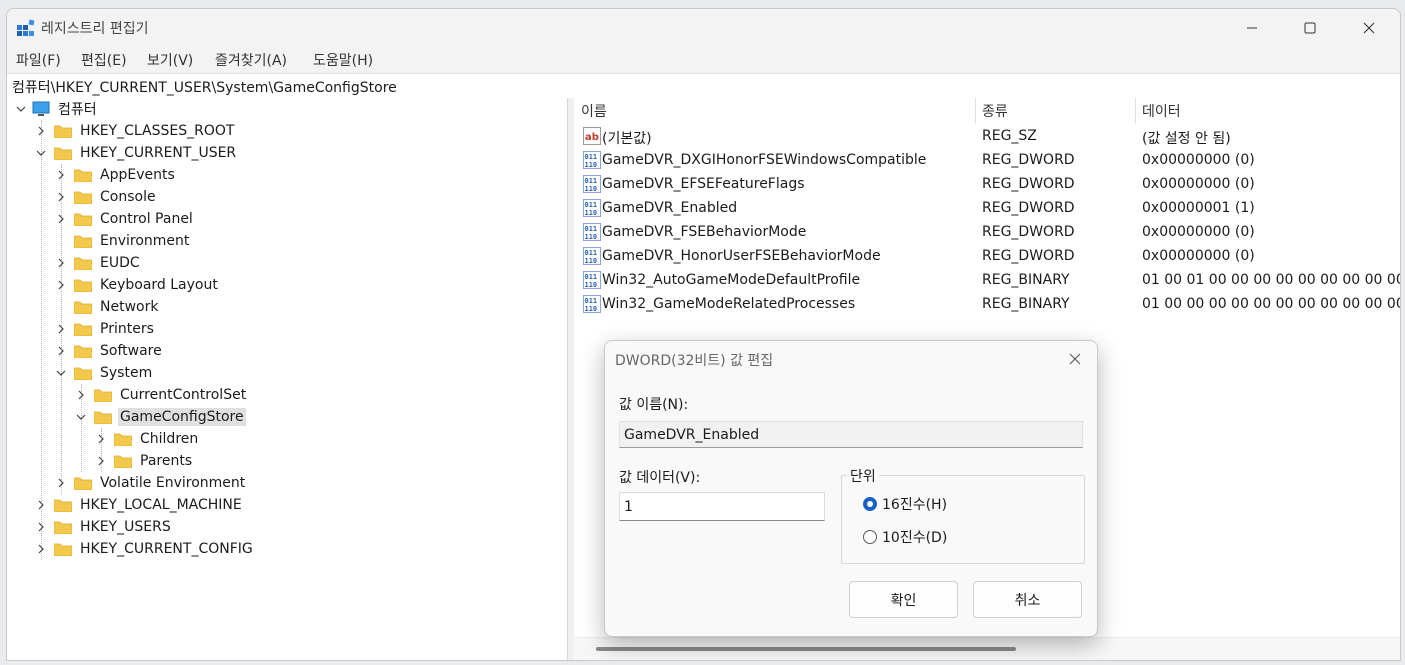 Image resolution: width=1405 pixels, height=665 pixels. Describe the element at coordinates (251, 60) in the screenshot. I see `menu-favorites: 즐겨찾기(A)` at that location.